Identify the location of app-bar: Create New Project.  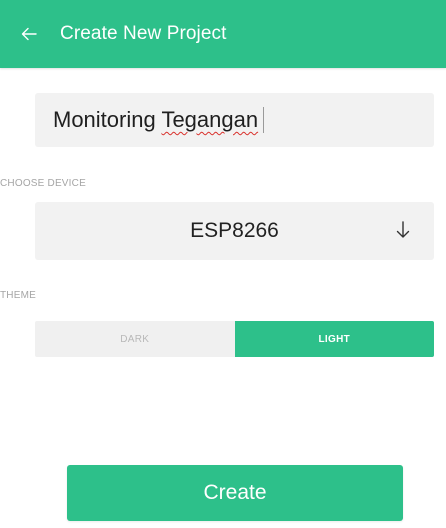
(223, 34).